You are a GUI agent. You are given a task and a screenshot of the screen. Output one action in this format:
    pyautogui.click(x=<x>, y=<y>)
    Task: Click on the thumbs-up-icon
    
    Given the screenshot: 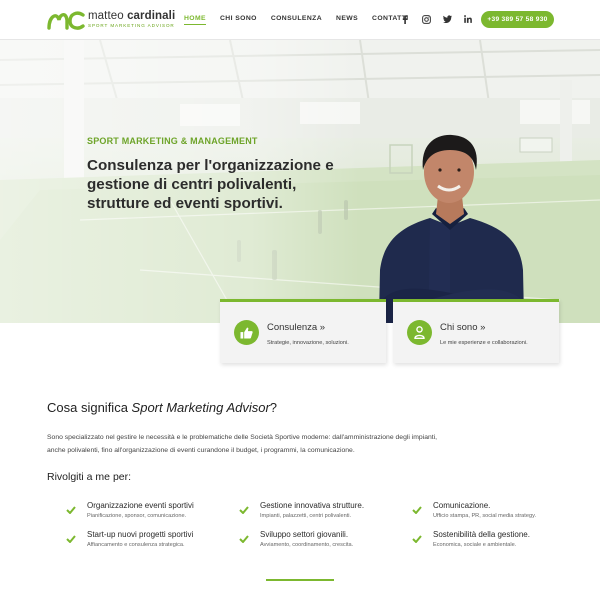 What is the action you would take?
    pyautogui.click(x=246, y=332)
    